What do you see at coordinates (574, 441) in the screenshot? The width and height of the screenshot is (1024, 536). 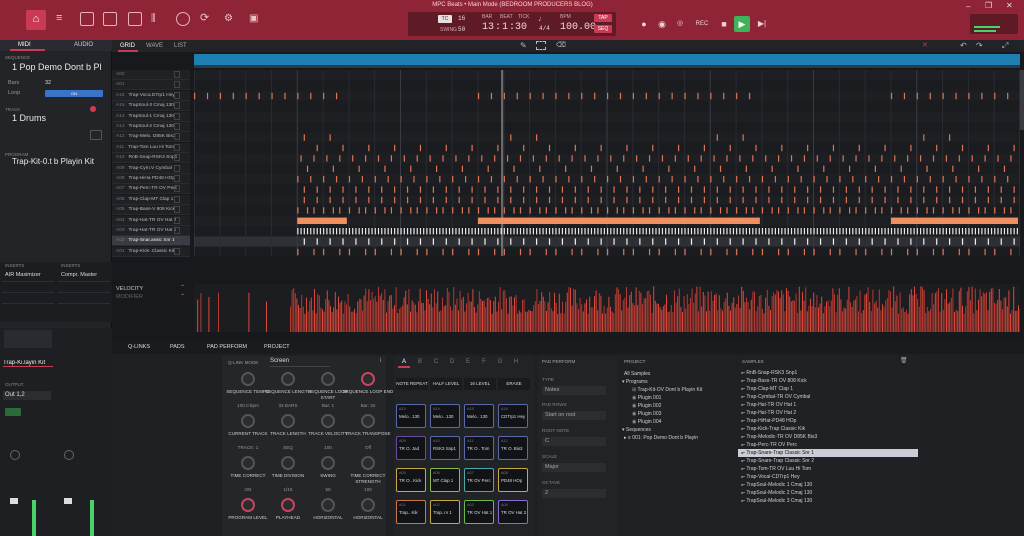 I see `root-note-select: C` at bounding box center [574, 441].